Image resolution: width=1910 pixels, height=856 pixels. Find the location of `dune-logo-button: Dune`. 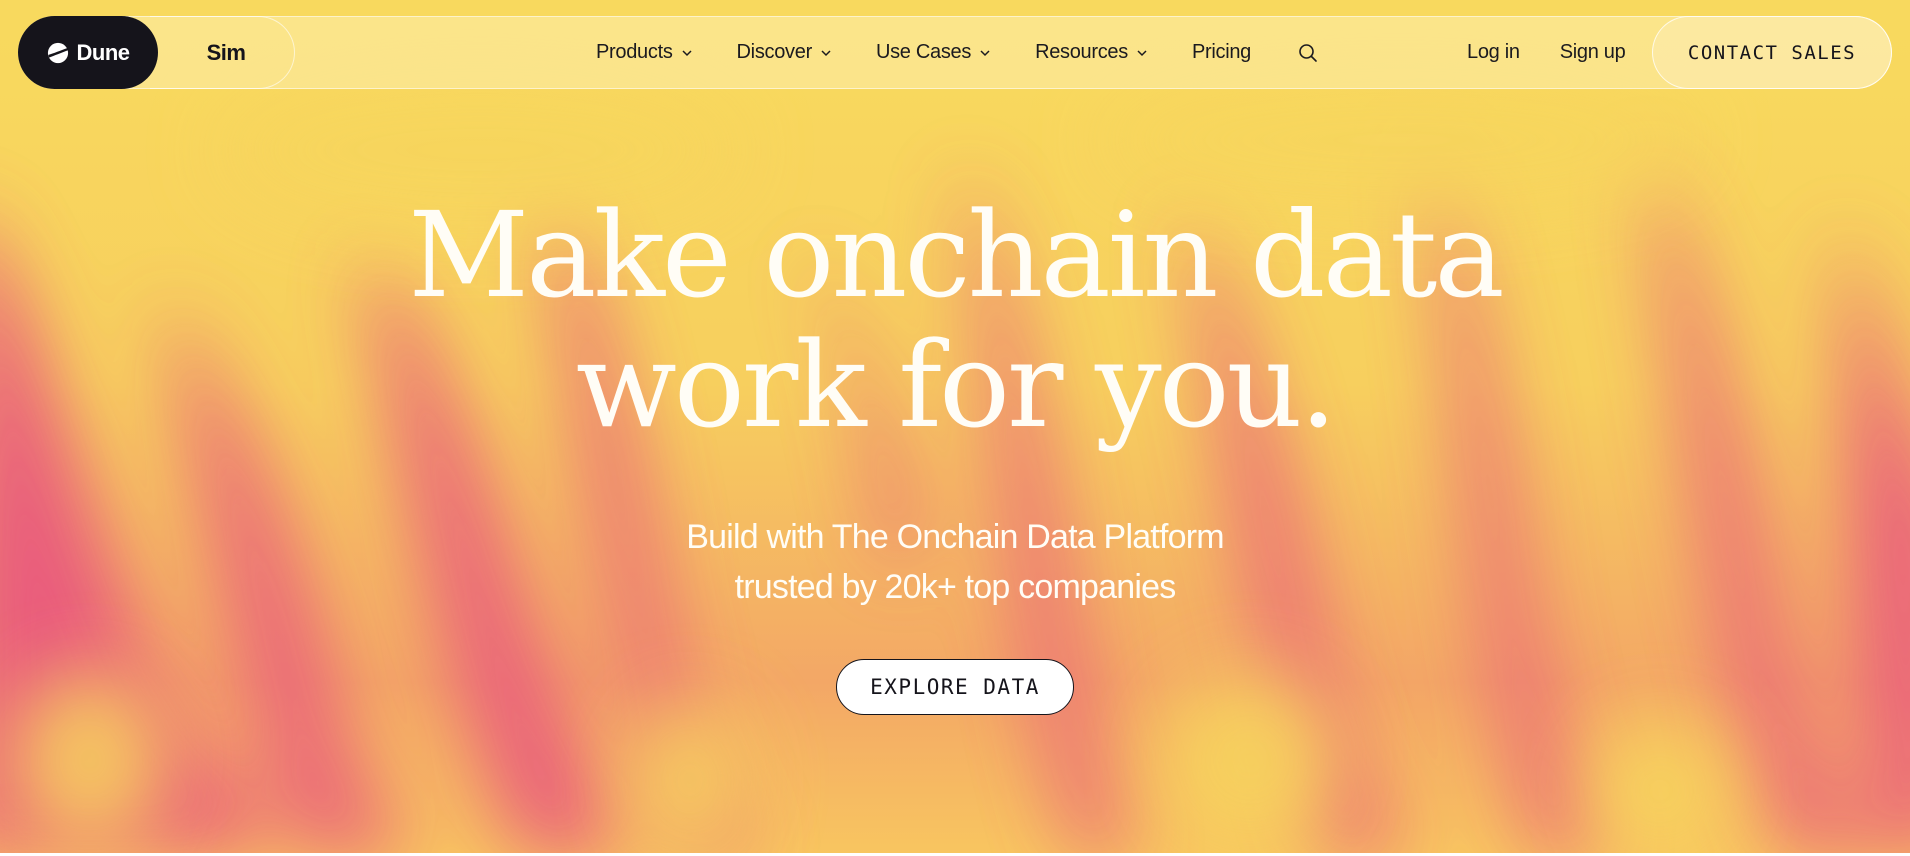

dune-logo-button: Dune is located at coordinates (88, 52).